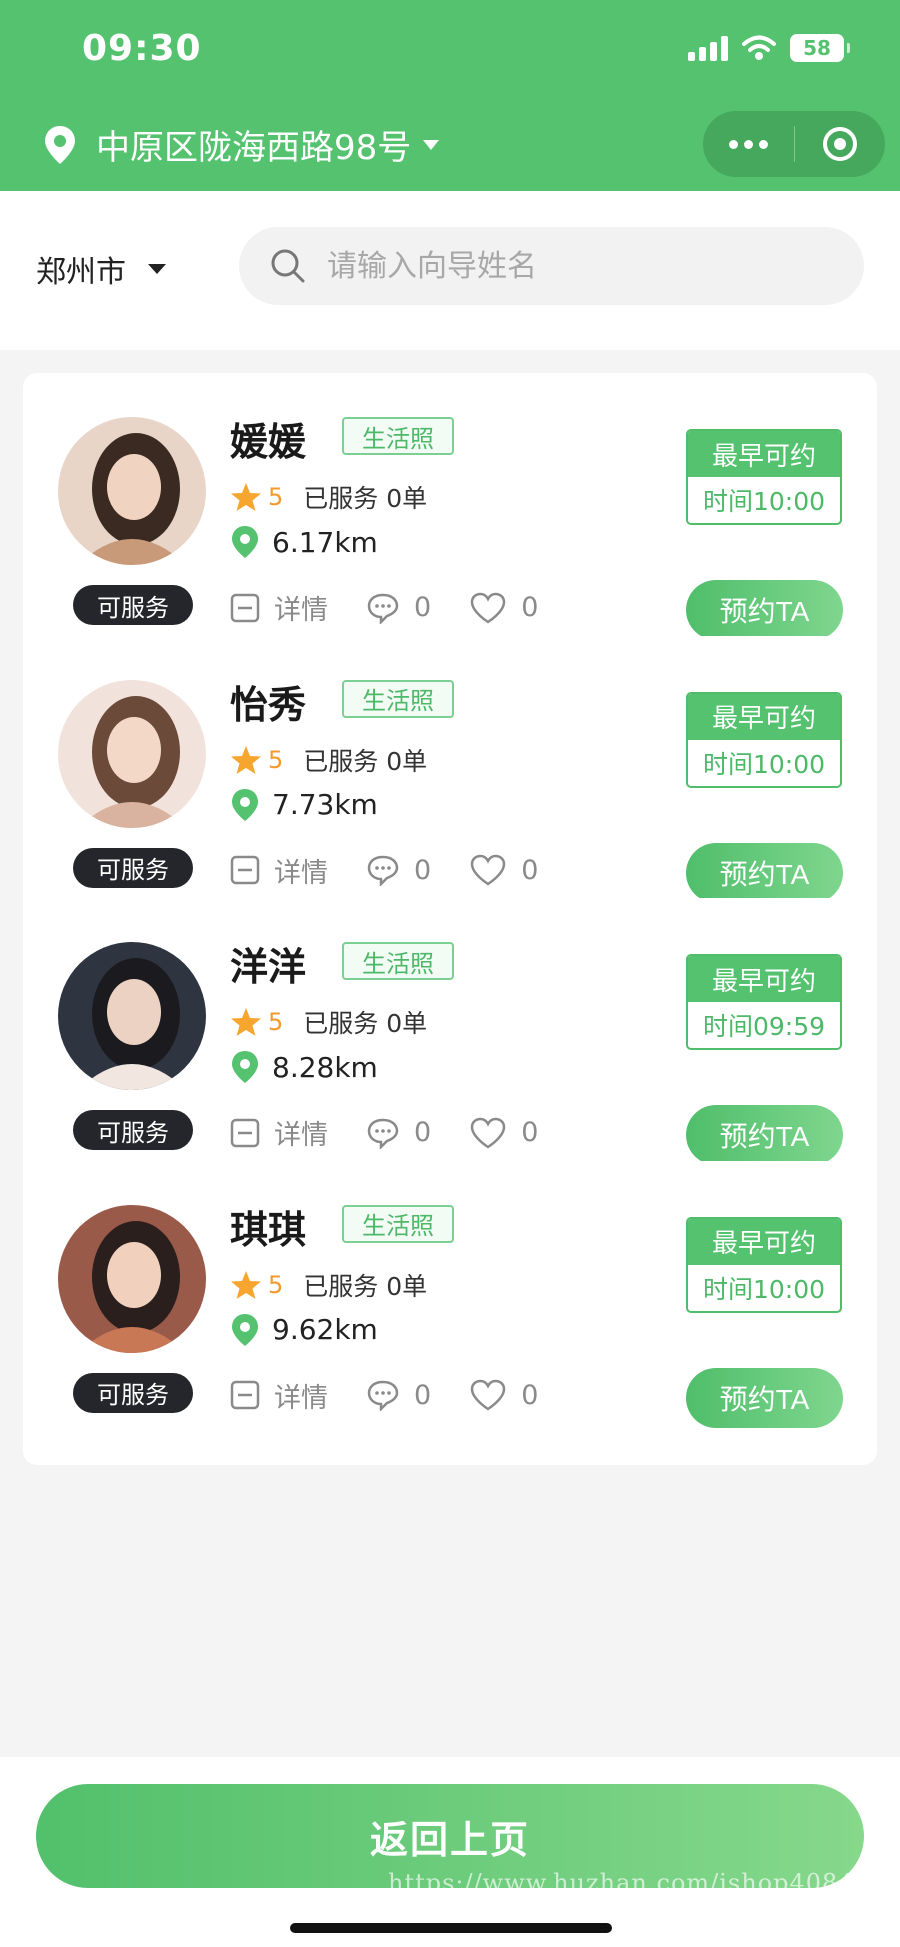  What do you see at coordinates (142, 48) in the screenshot?
I see `status-time: 09:30` at bounding box center [142, 48].